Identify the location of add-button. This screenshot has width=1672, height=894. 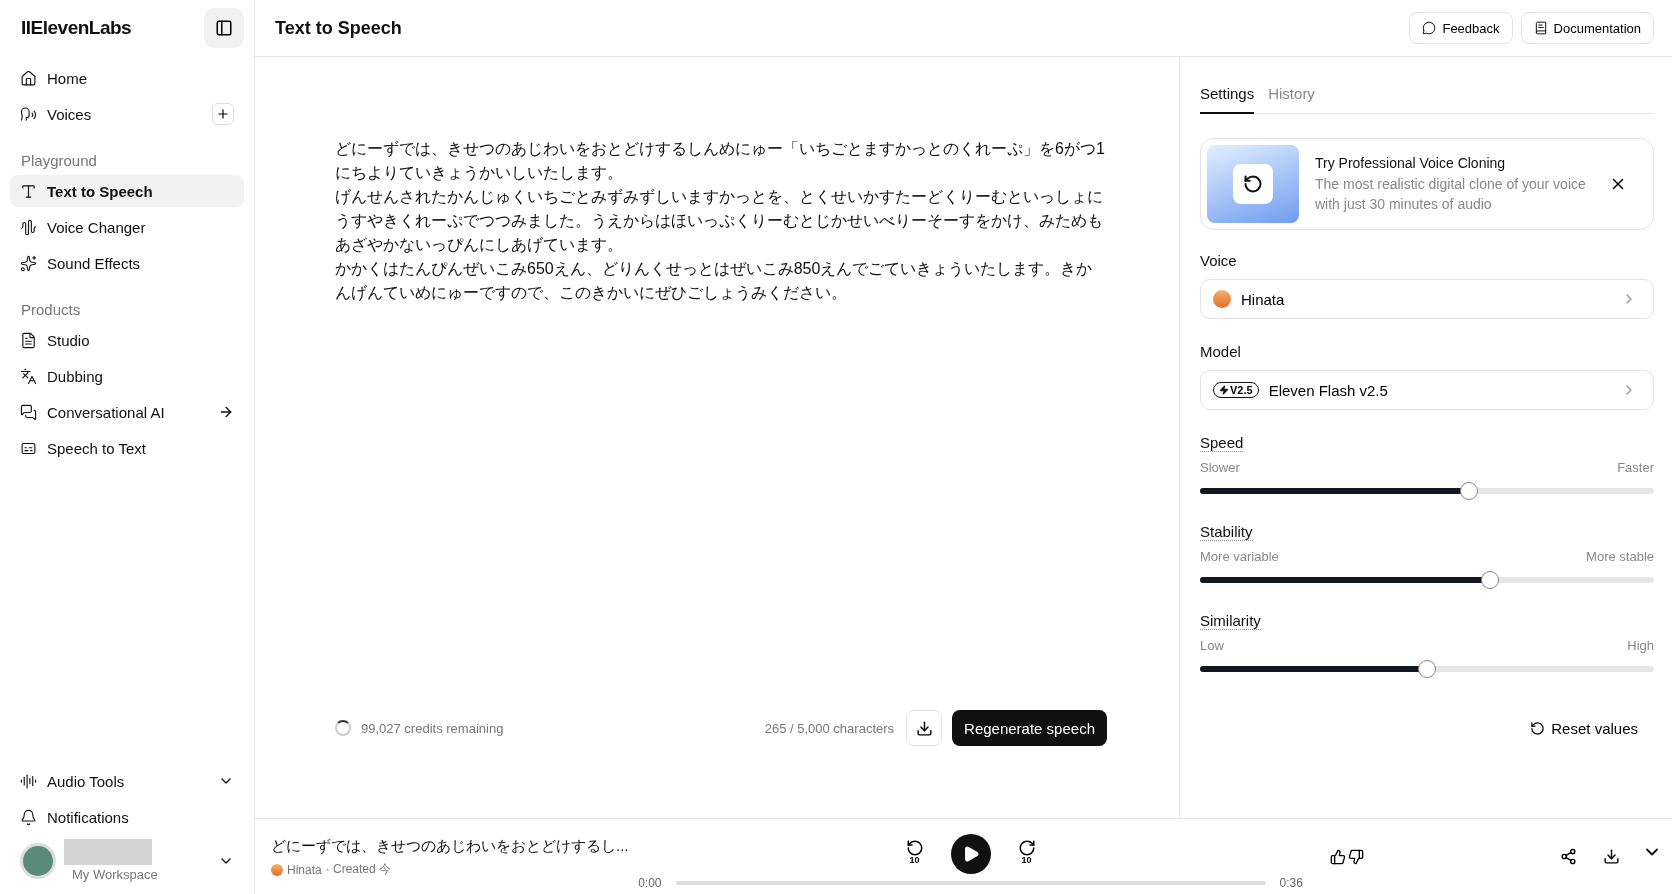
(223, 114).